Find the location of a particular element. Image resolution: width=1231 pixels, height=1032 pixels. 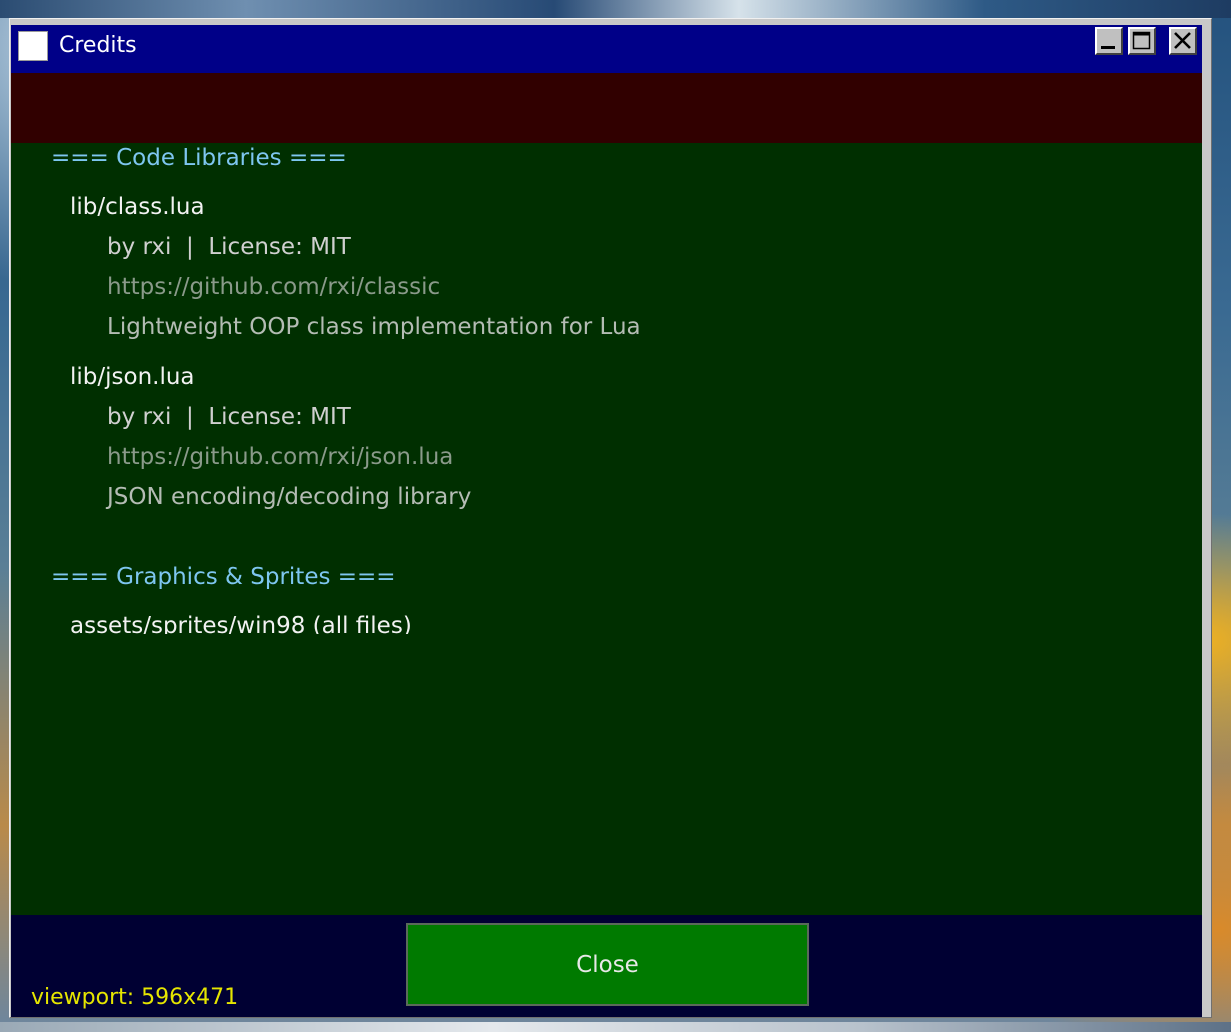

close-window-button is located at coordinates (1183, 41).